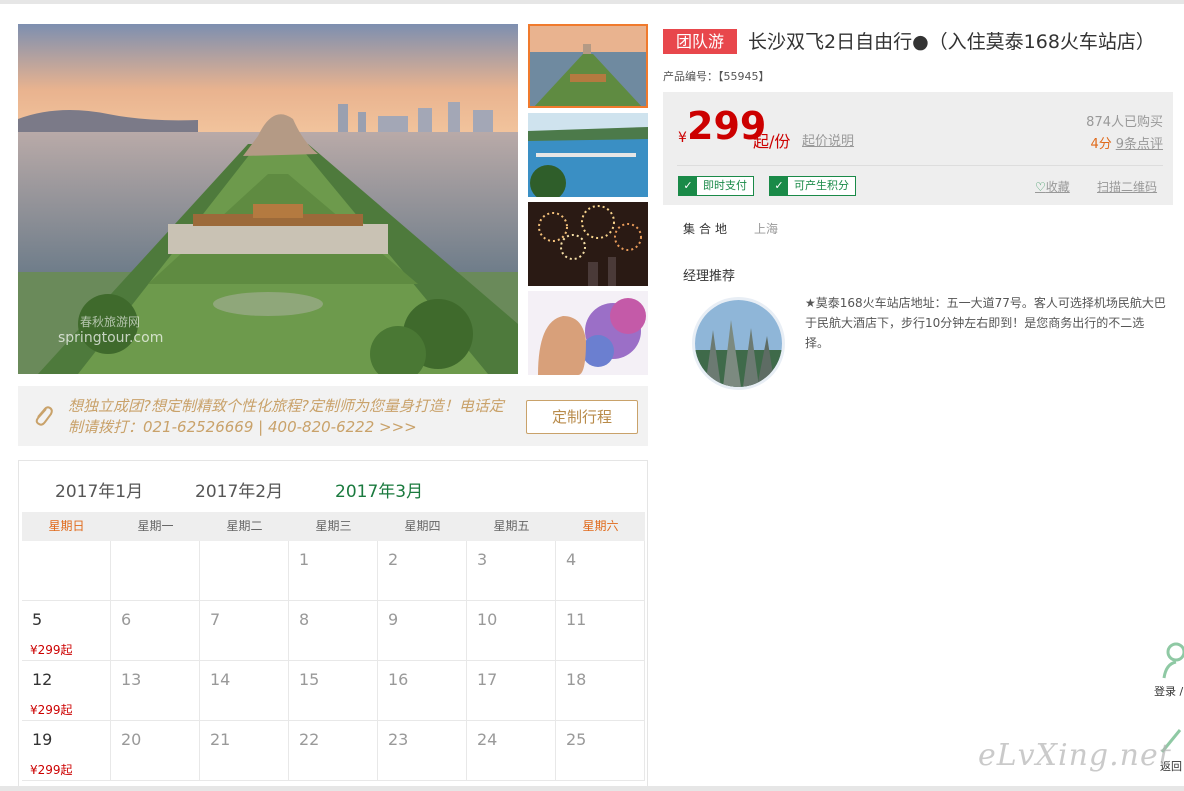 Image resolution: width=1184 pixels, height=791 pixels. Describe the element at coordinates (920, 165) in the screenshot. I see `price-divider` at that location.